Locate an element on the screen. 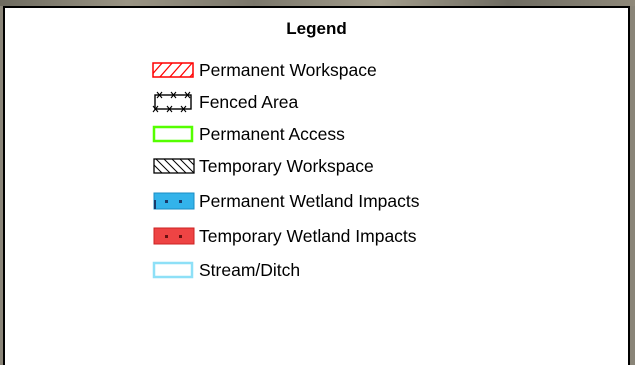 The image size is (635, 365). red-hatched-box-icon is located at coordinates (175, 70).